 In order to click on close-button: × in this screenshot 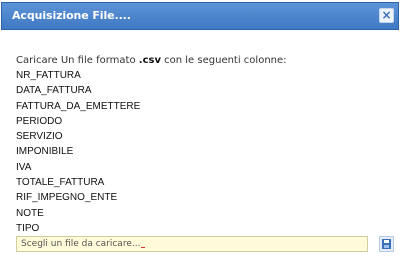, I will do `click(386, 15)`.